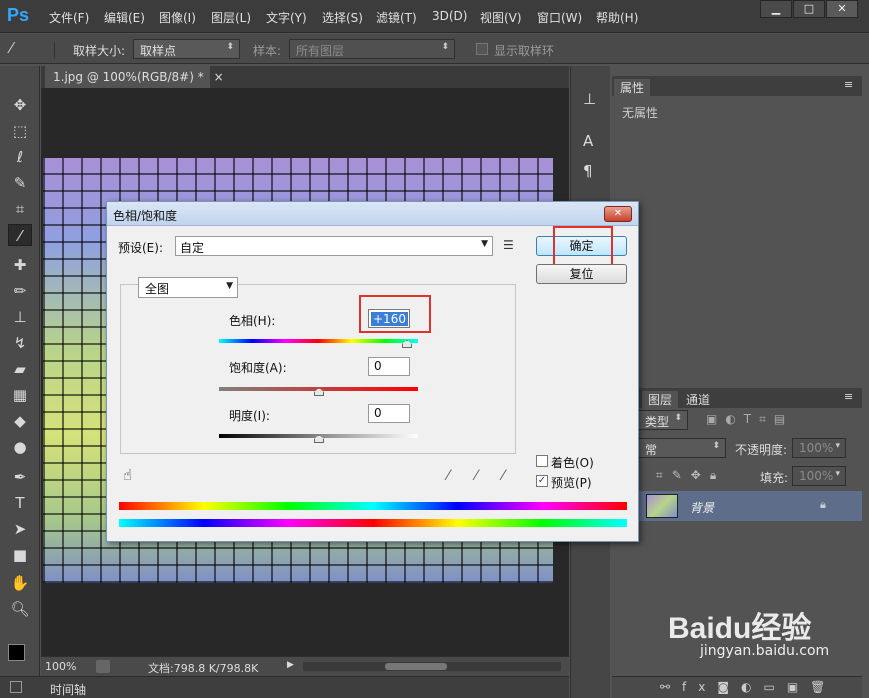 The width and height of the screenshot is (869, 698). I want to click on layer-filter-value: 类型, so click(657, 422).